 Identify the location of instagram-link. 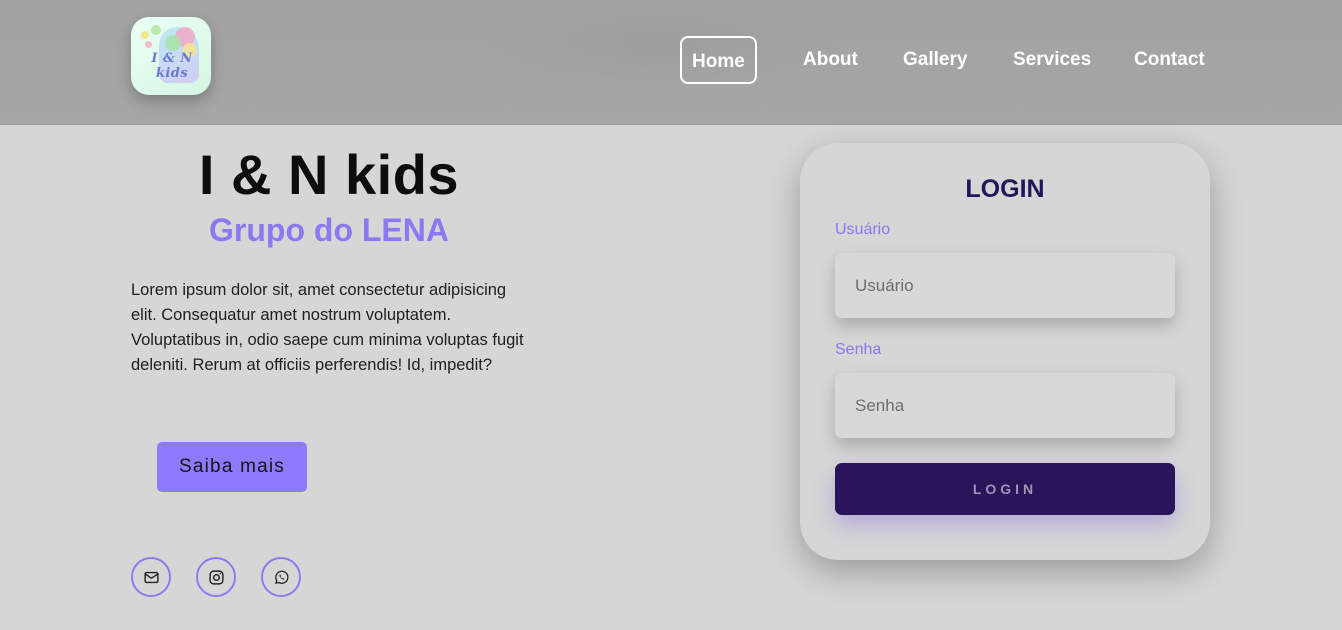
(216, 577).